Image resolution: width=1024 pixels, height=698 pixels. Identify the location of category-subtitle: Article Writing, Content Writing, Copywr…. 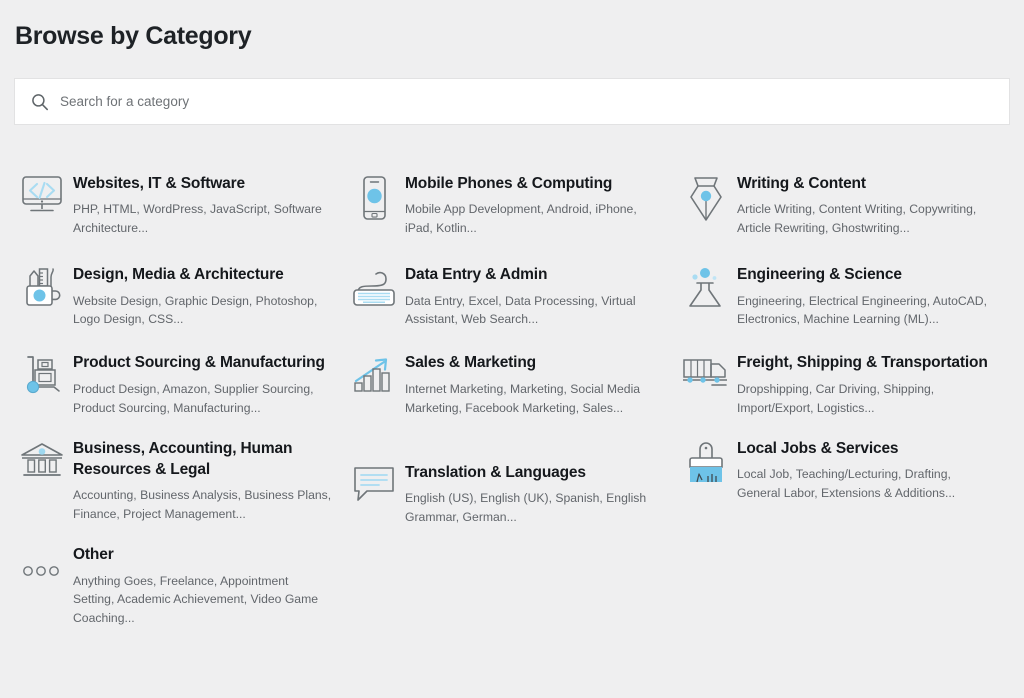
(857, 219).